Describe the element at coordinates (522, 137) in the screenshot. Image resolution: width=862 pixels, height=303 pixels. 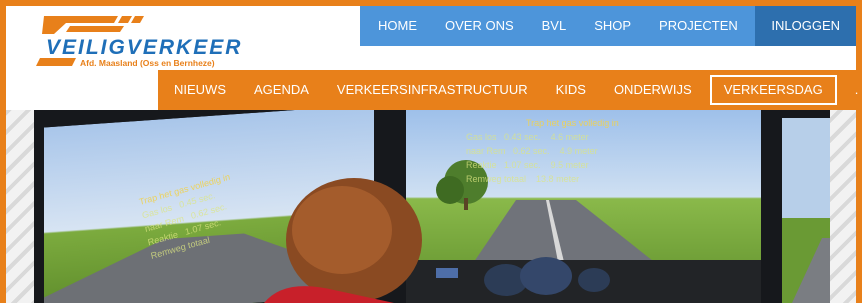
I see `center-hud-value: 0.43 sec.` at that location.